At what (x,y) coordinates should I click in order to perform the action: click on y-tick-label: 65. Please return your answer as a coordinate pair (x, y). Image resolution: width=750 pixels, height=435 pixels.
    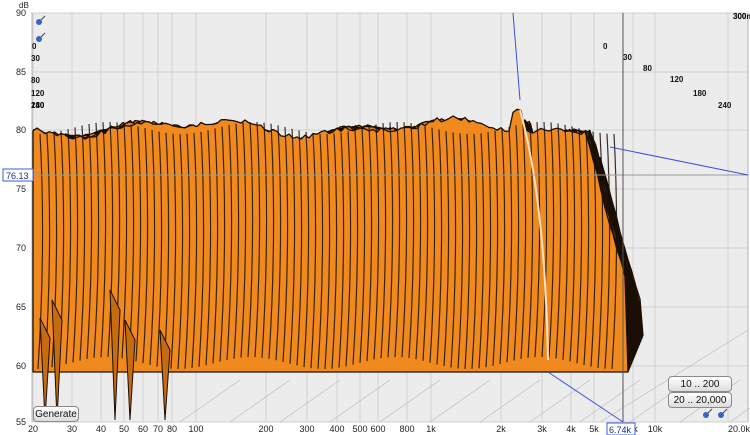
    Looking at the image, I should click on (21, 307).